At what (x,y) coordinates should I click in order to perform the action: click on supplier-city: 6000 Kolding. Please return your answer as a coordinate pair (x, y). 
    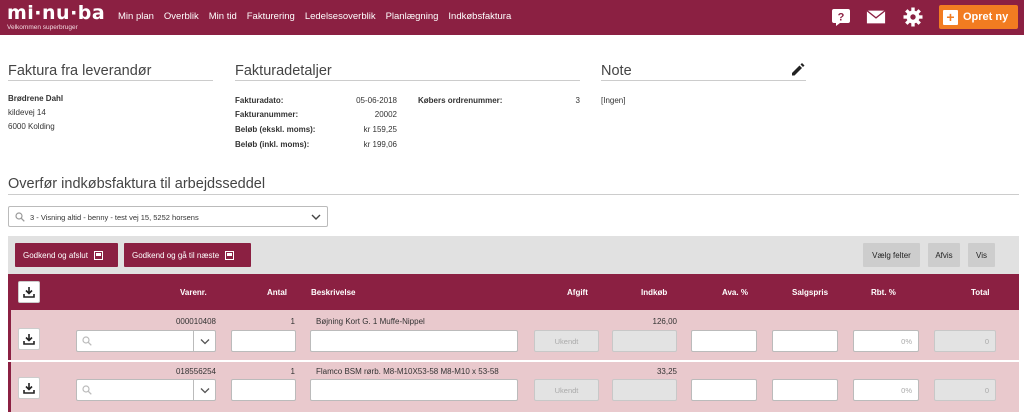
    Looking at the image, I should click on (31, 126).